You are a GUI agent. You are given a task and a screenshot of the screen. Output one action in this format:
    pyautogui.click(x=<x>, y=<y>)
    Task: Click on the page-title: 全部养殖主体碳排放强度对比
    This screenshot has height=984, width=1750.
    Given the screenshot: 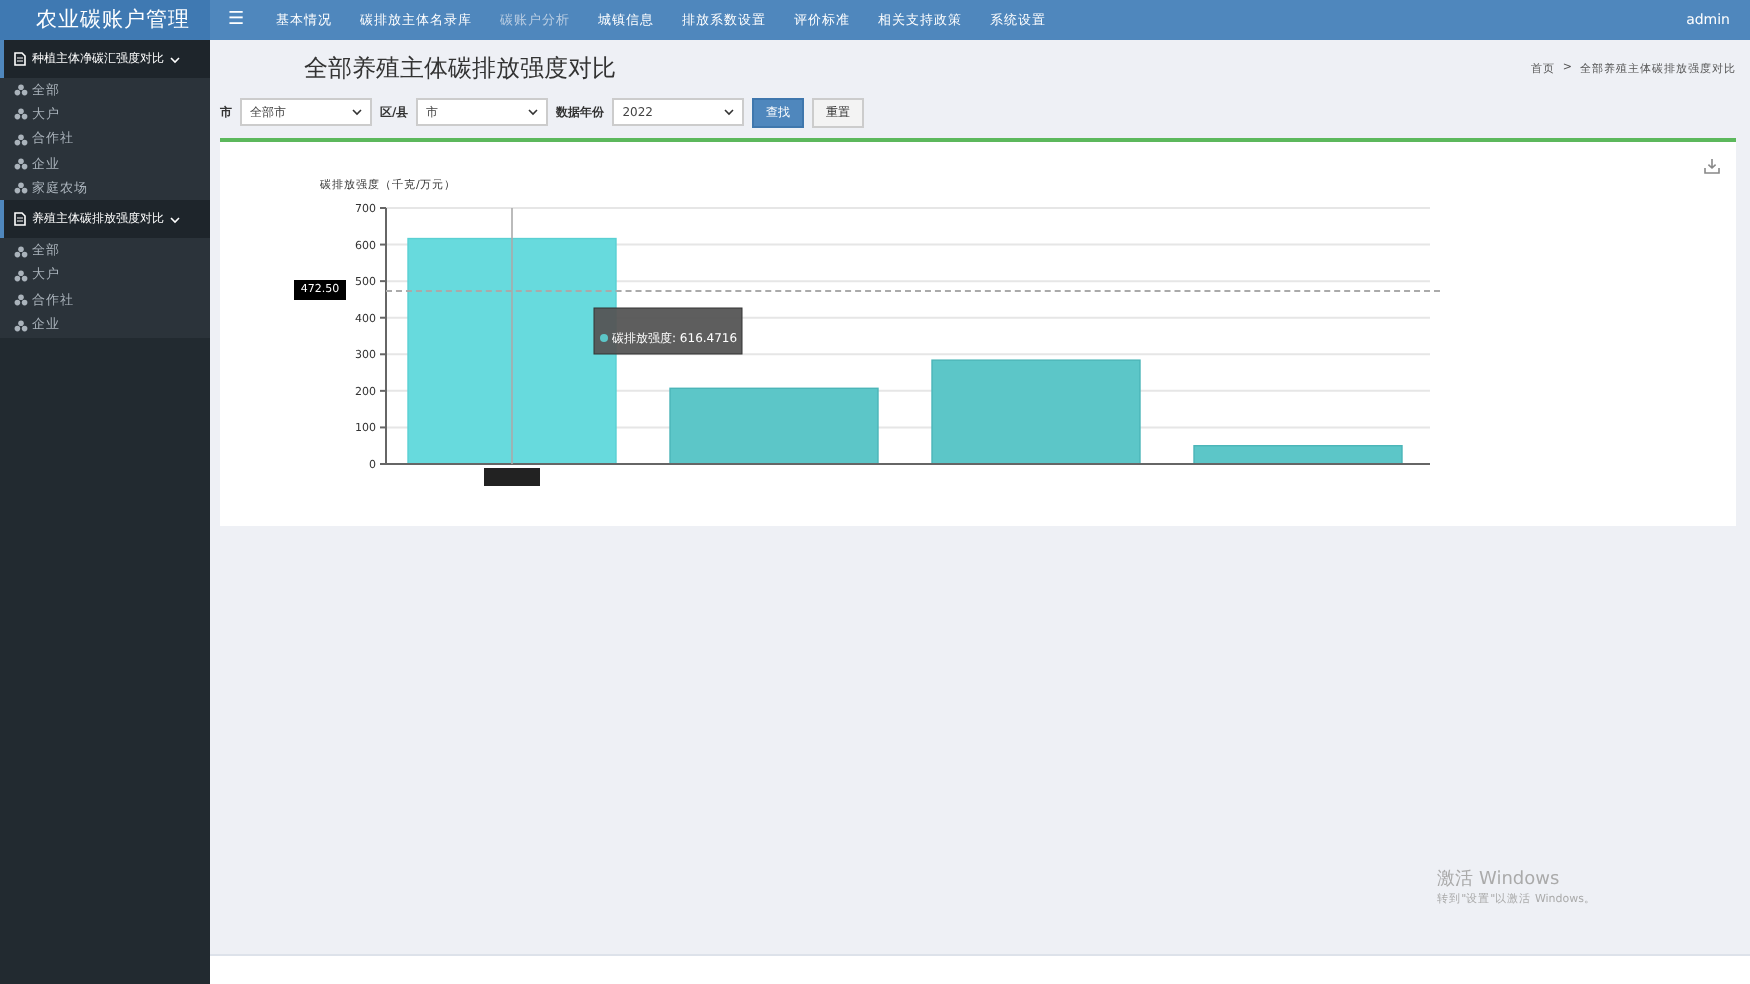 What is the action you would take?
    pyautogui.click(x=459, y=69)
    